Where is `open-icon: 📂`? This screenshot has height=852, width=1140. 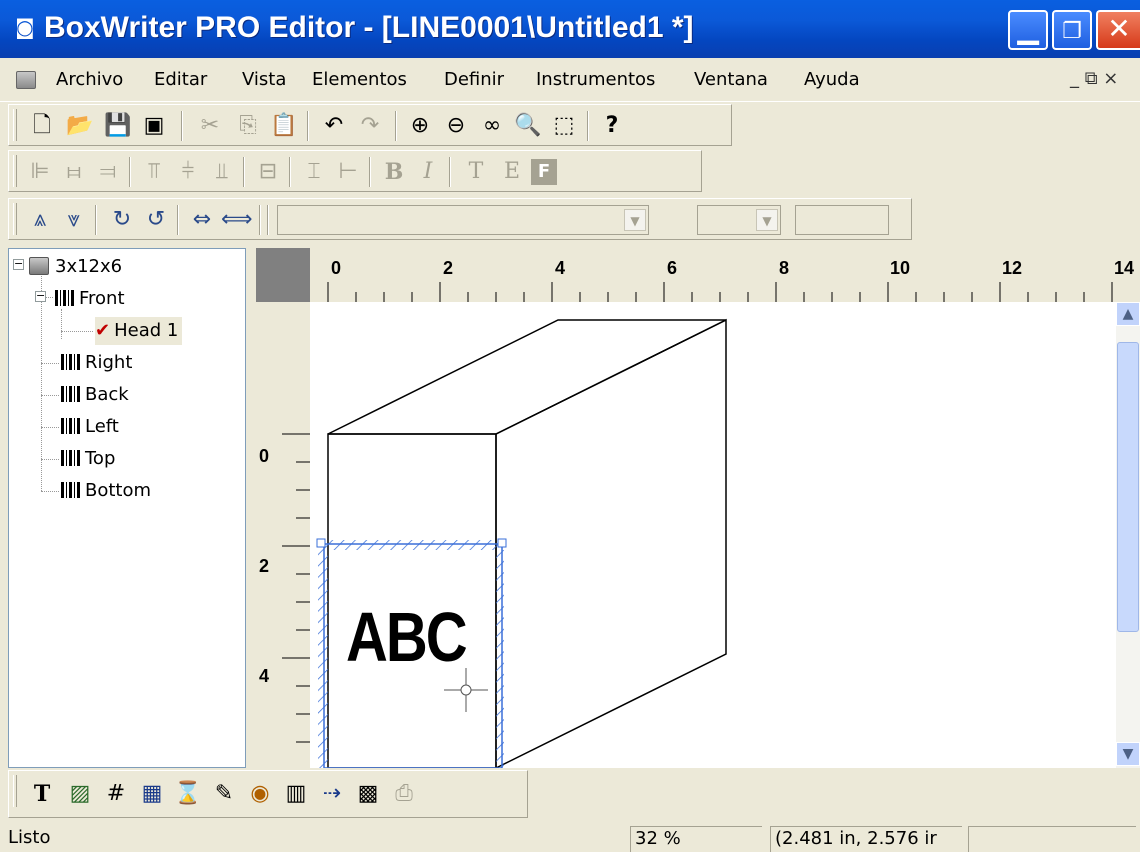
open-icon: 📂 is located at coordinates (80, 126).